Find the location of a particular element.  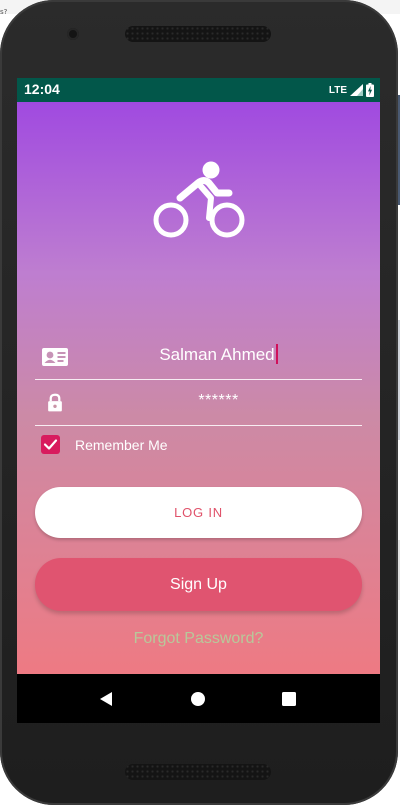

recents-icon is located at coordinates (289, 698).